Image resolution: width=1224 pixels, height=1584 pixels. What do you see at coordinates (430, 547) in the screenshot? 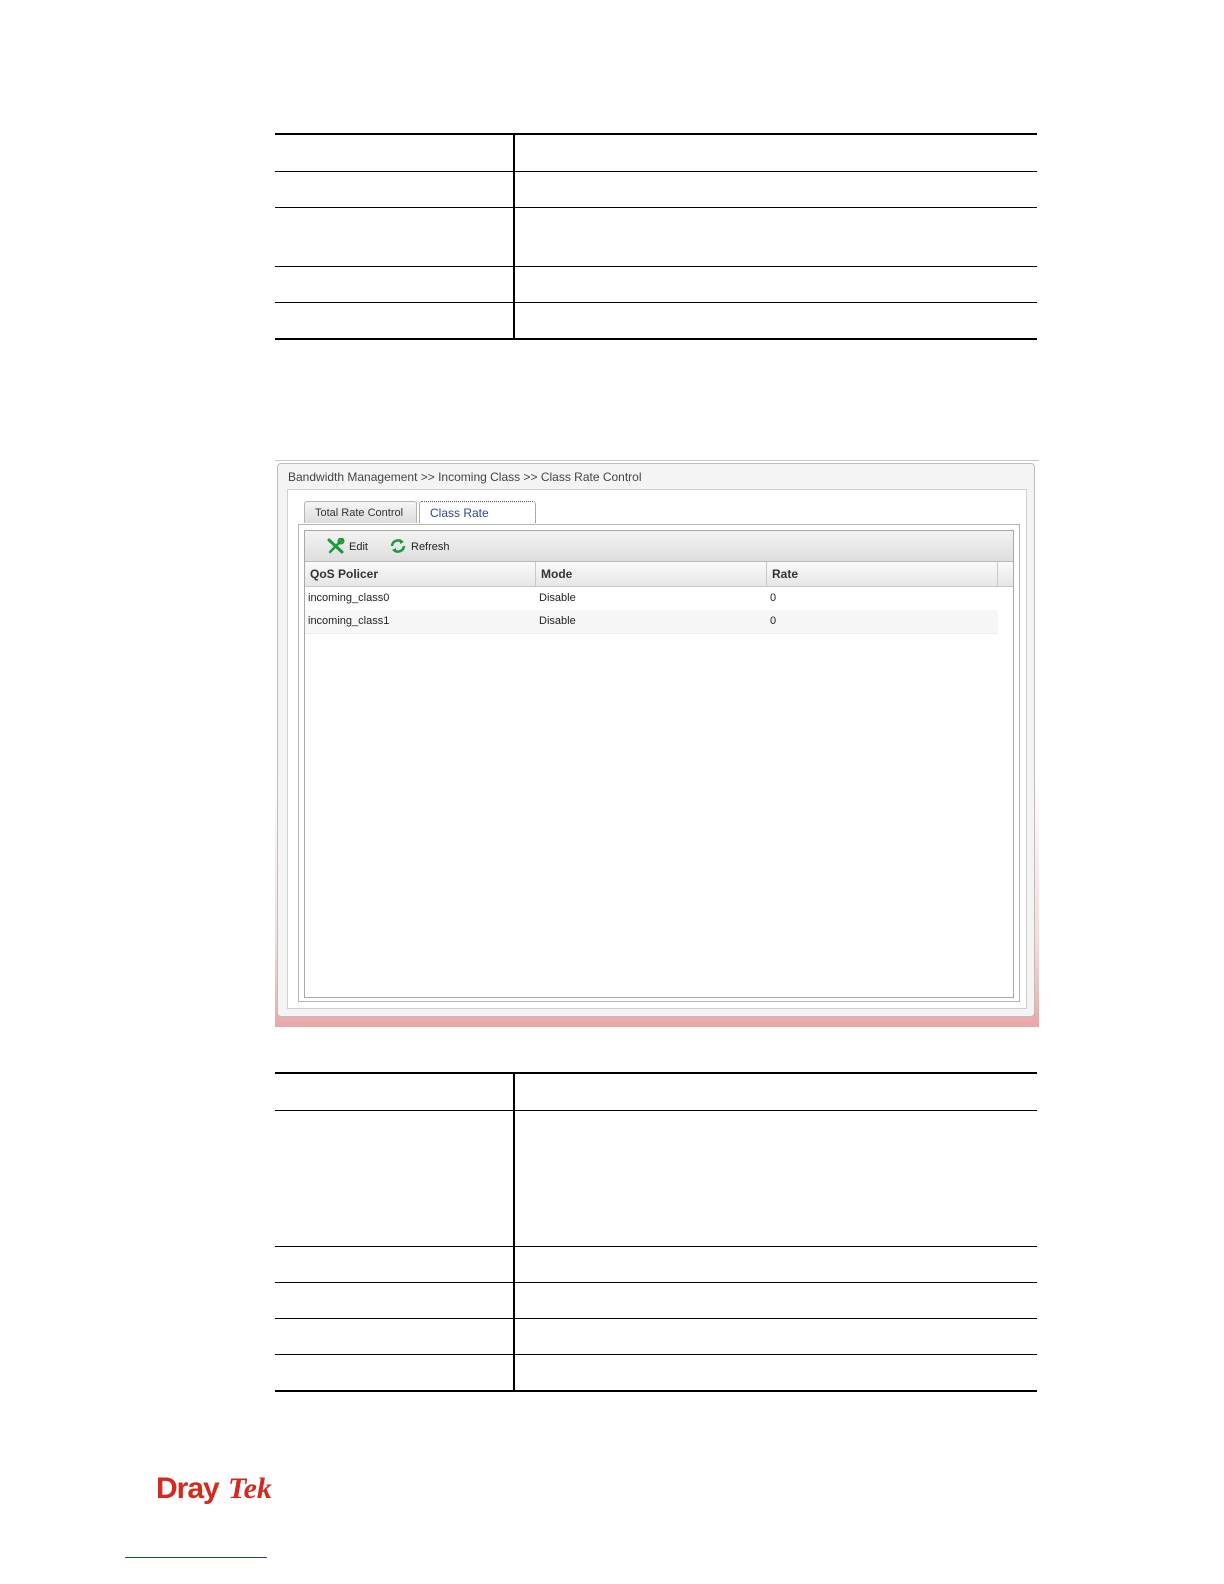
I see `refresh-label: Refresh` at bounding box center [430, 547].